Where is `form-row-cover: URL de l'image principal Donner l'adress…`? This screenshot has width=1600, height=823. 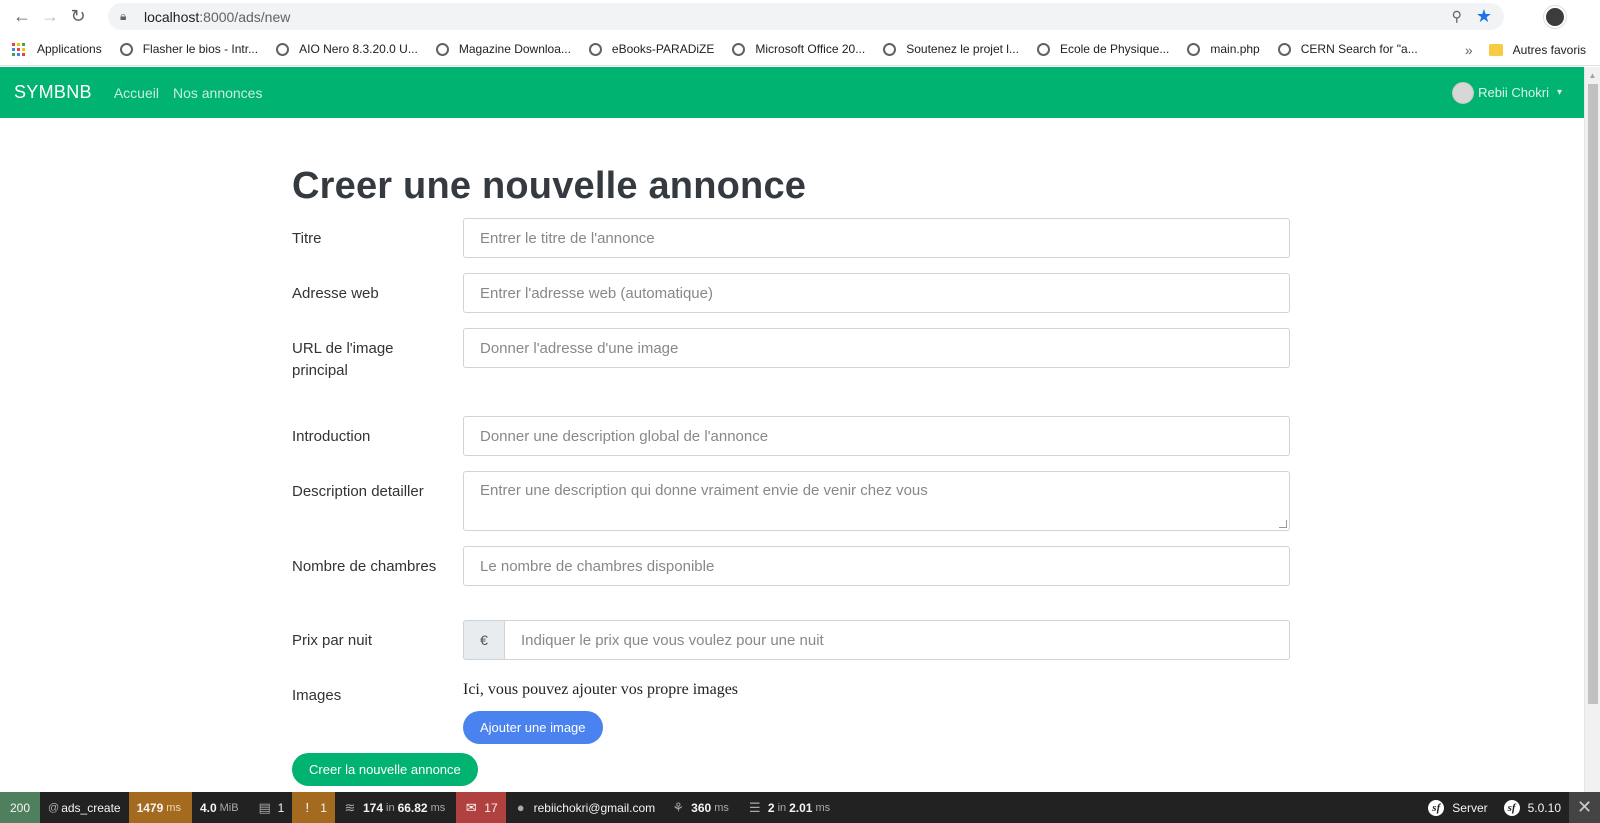
form-row-cover: URL de l'image principal Donner l'adress… is located at coordinates (791, 355).